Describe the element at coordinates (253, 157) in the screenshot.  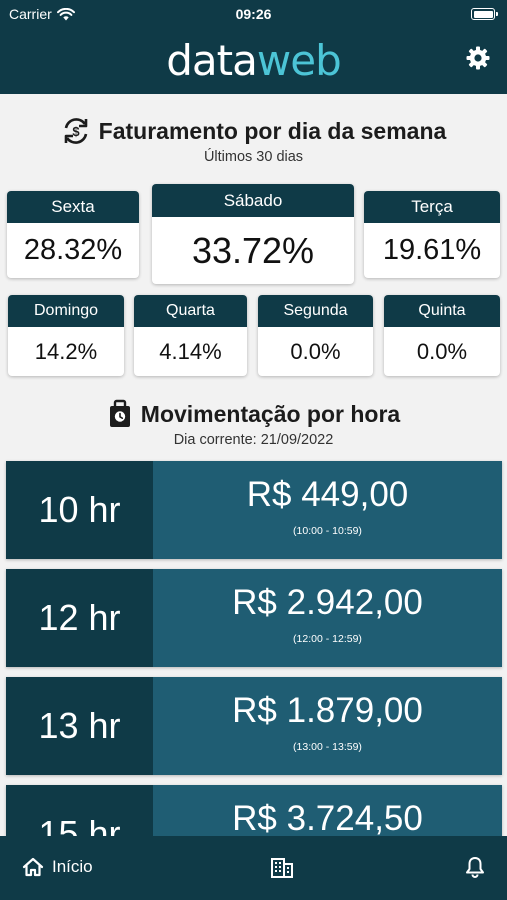
I see `weekday-subtitle: Últimos 30 dias` at that location.